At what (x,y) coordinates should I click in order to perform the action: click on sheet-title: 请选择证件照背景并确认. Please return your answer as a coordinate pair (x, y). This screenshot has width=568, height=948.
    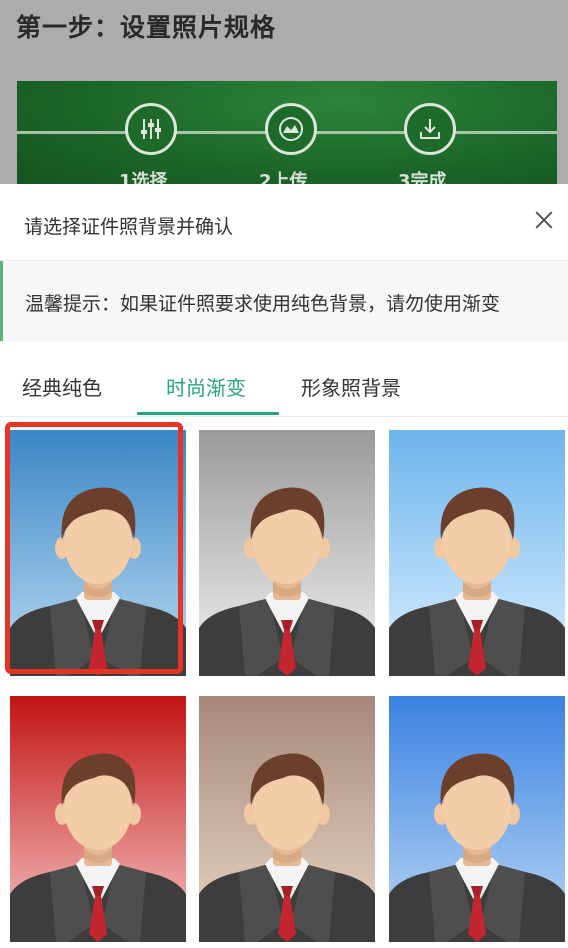
    Looking at the image, I should click on (129, 227).